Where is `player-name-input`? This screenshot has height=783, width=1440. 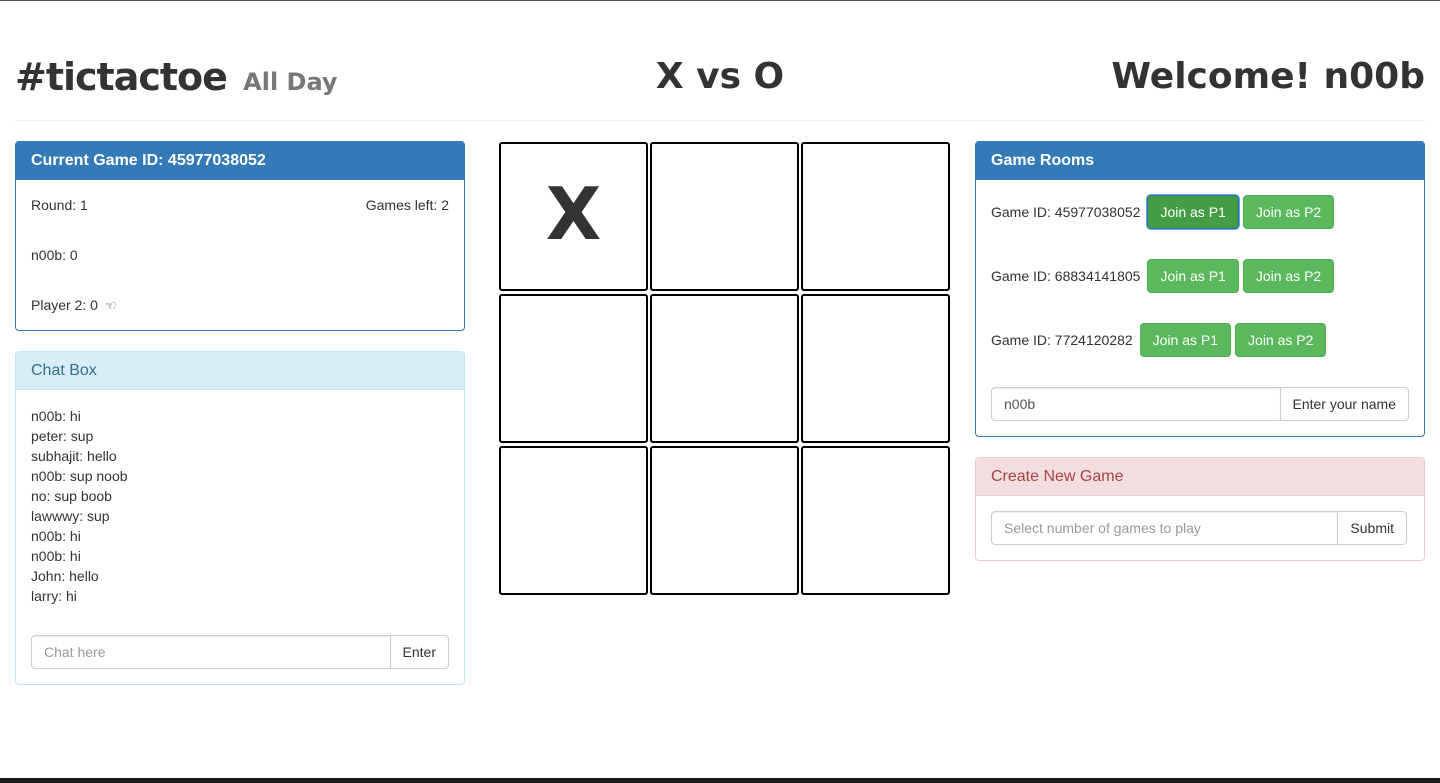 player-name-input is located at coordinates (1136, 404).